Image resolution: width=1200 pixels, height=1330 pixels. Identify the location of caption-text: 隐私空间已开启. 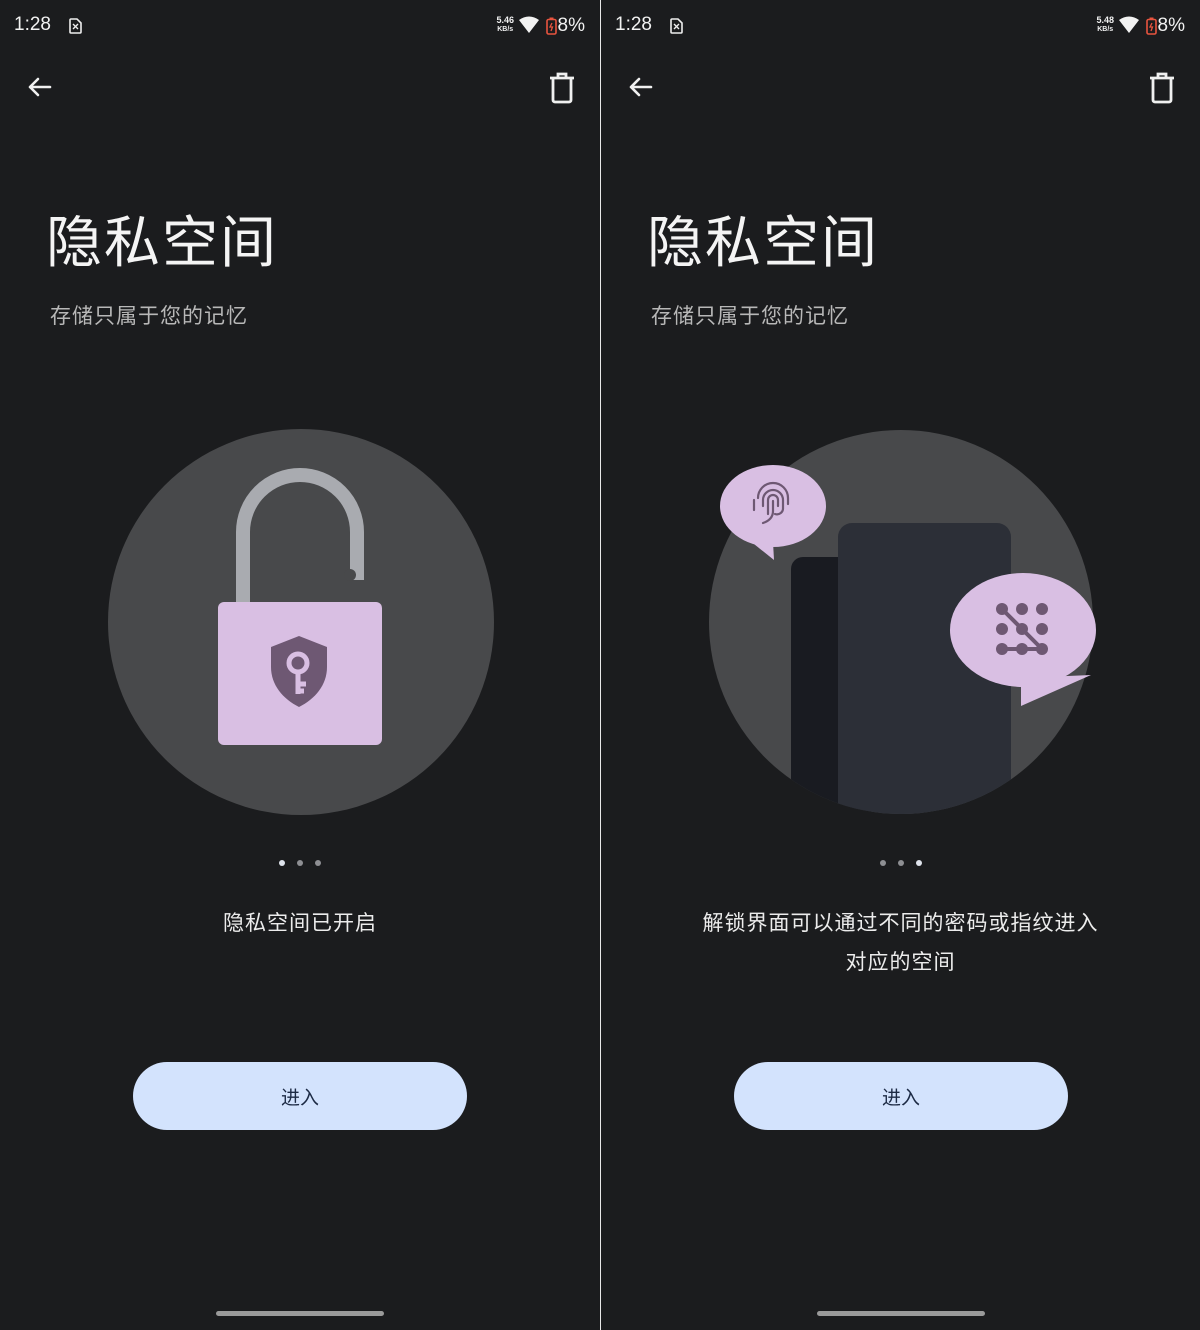
(300, 923).